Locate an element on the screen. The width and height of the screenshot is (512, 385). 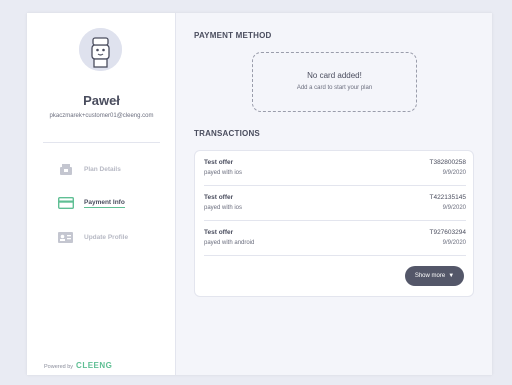
show-more-button: Show more ▼ is located at coordinates (434, 276).